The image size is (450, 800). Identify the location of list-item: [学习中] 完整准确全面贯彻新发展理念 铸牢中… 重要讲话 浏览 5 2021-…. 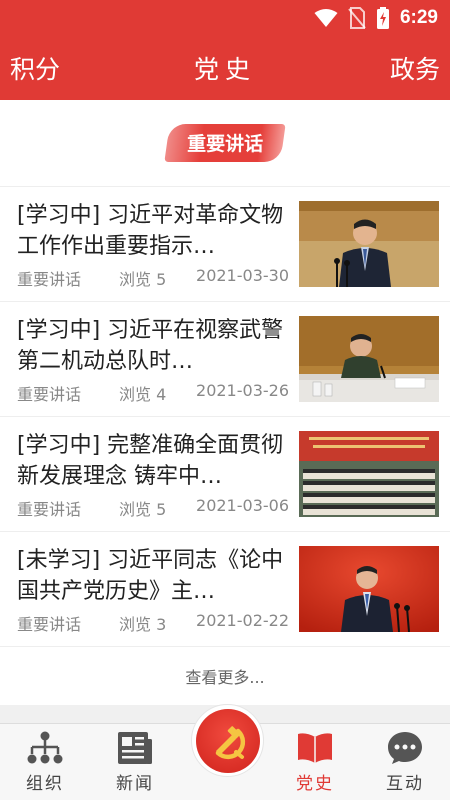
(225, 474).